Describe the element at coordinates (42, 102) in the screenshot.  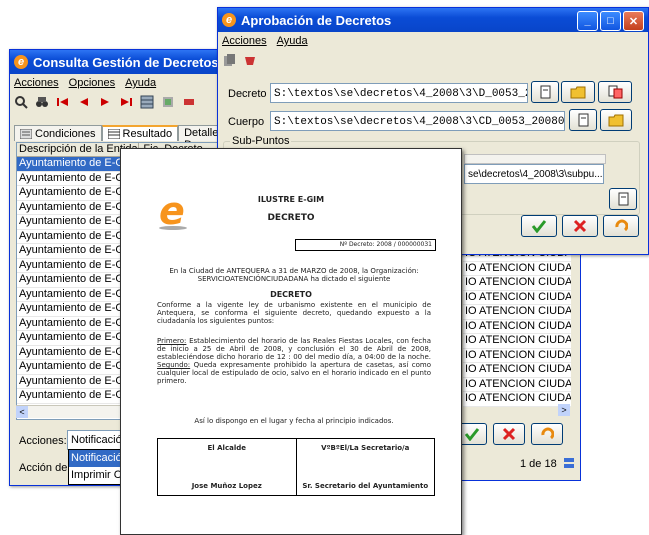
I see `binoculars-icon` at that location.